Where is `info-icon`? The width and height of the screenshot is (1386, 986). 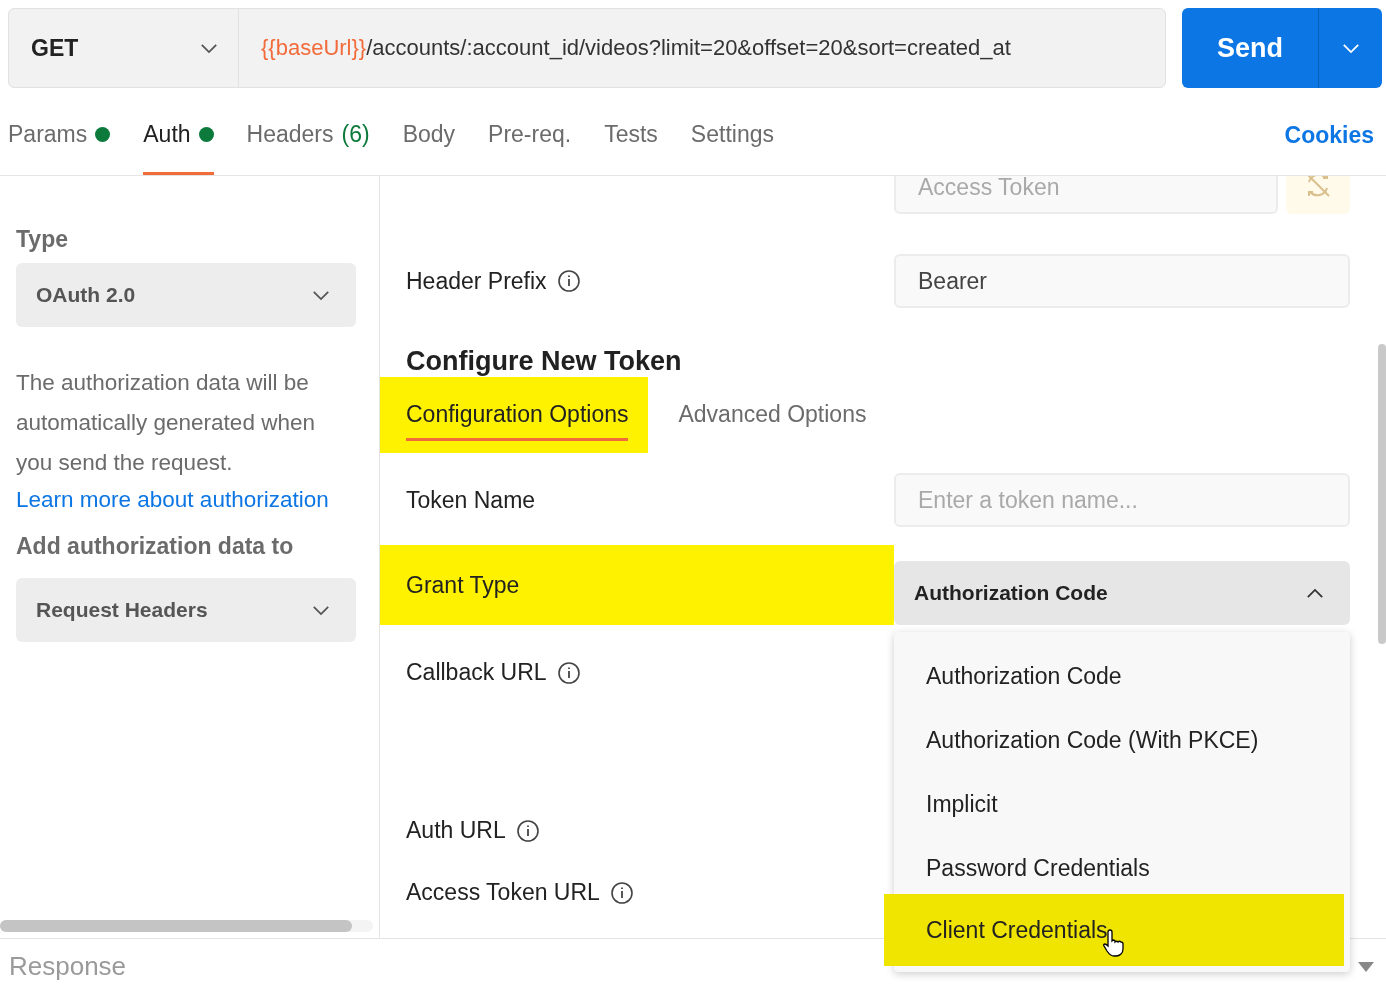 info-icon is located at coordinates (568, 281).